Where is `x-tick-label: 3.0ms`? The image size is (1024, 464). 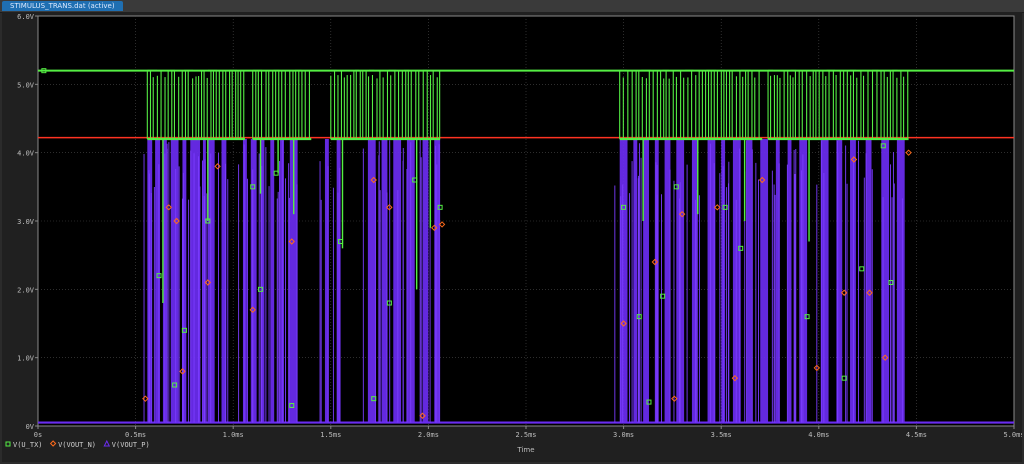
x-tick-label: 3.0ms is located at coordinates (623, 435).